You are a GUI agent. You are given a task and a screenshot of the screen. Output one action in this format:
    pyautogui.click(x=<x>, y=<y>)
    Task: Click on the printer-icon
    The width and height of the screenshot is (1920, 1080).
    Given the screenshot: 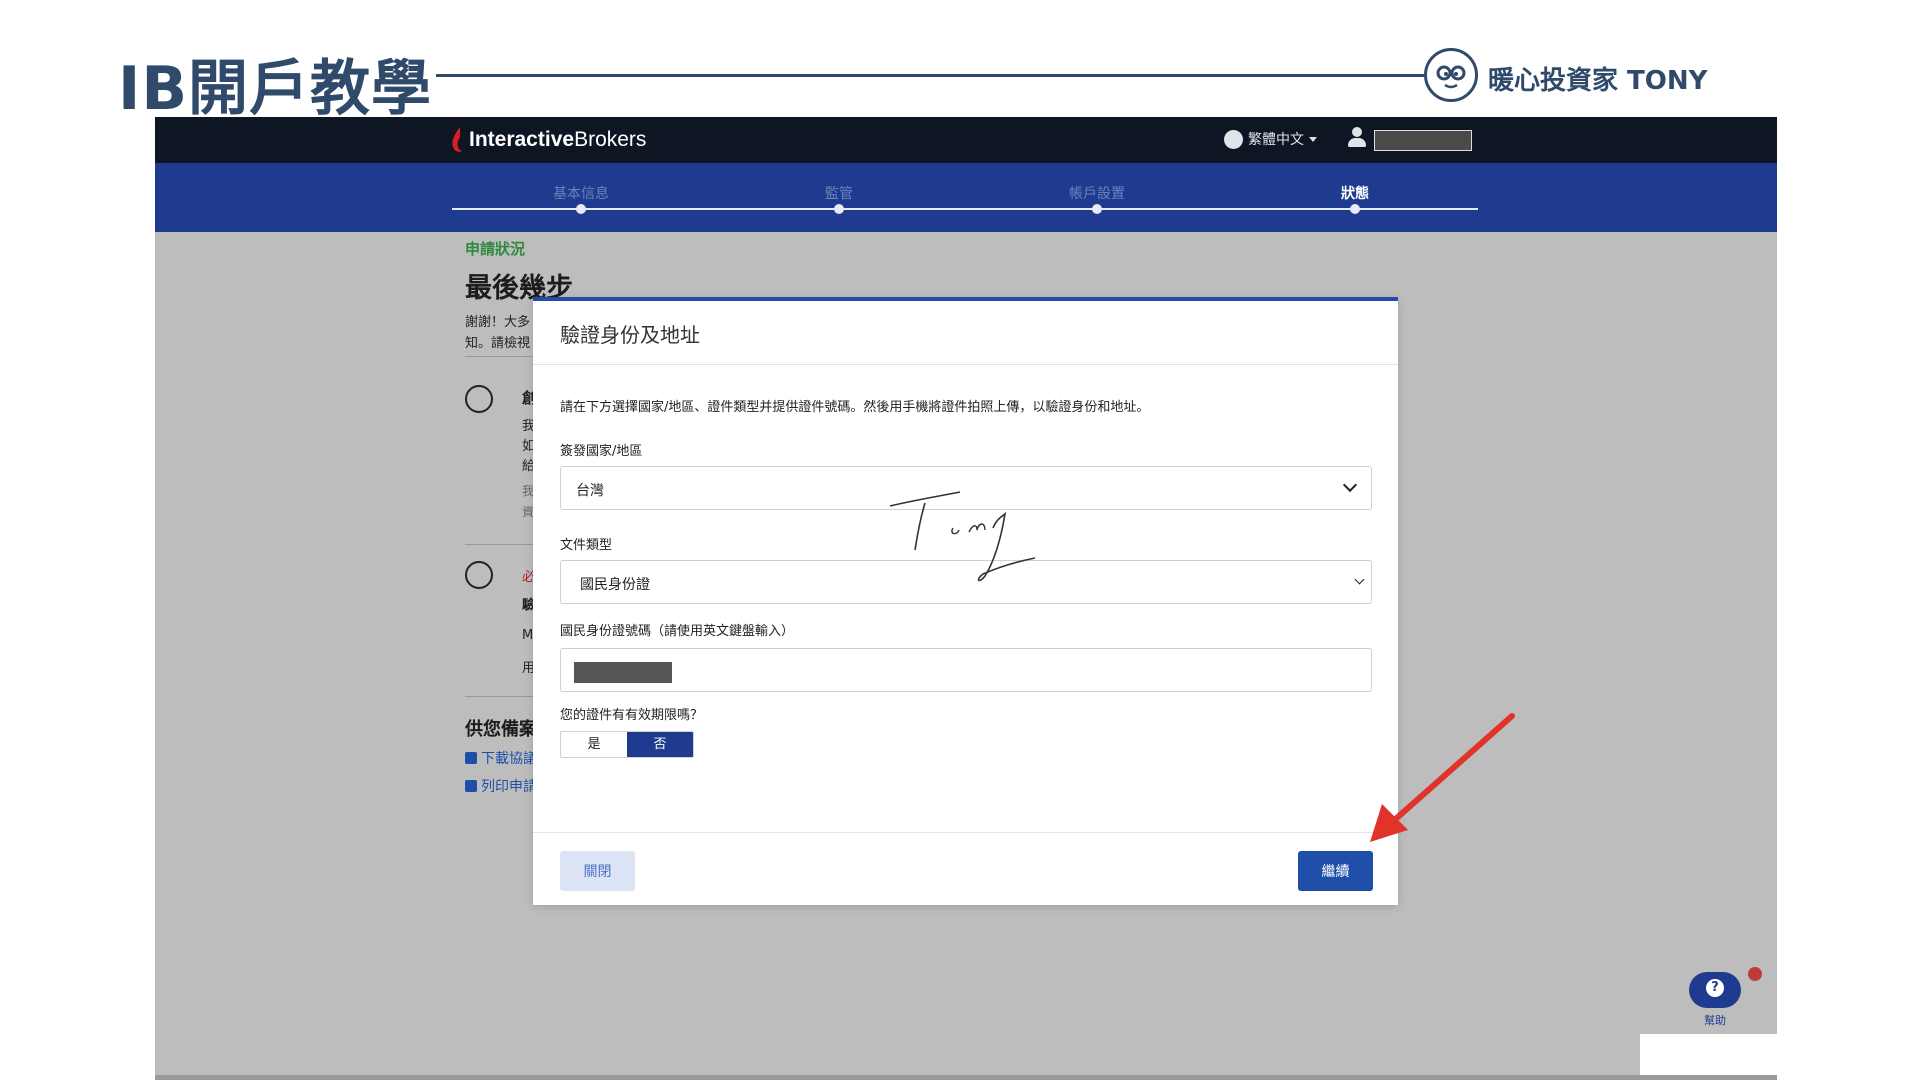 What is the action you would take?
    pyautogui.click(x=471, y=786)
    